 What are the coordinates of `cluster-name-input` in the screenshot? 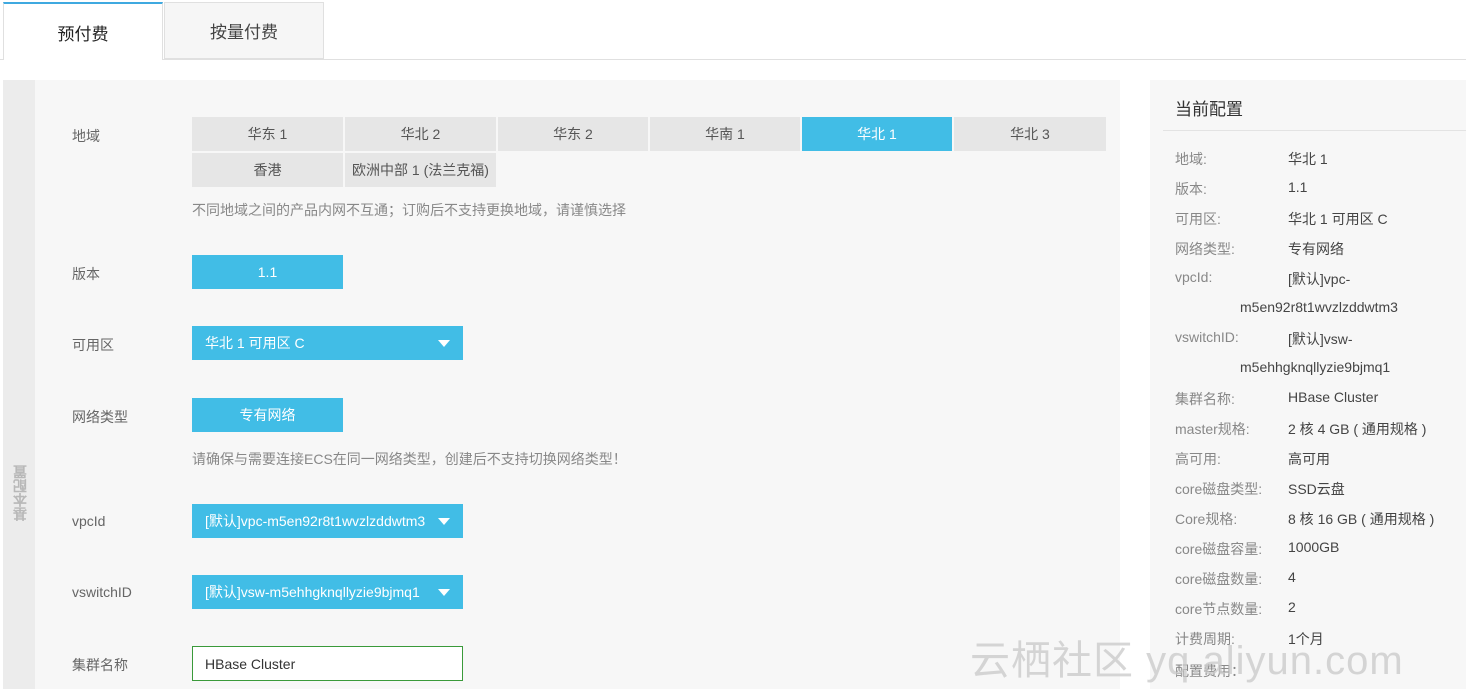 It's located at (327, 663).